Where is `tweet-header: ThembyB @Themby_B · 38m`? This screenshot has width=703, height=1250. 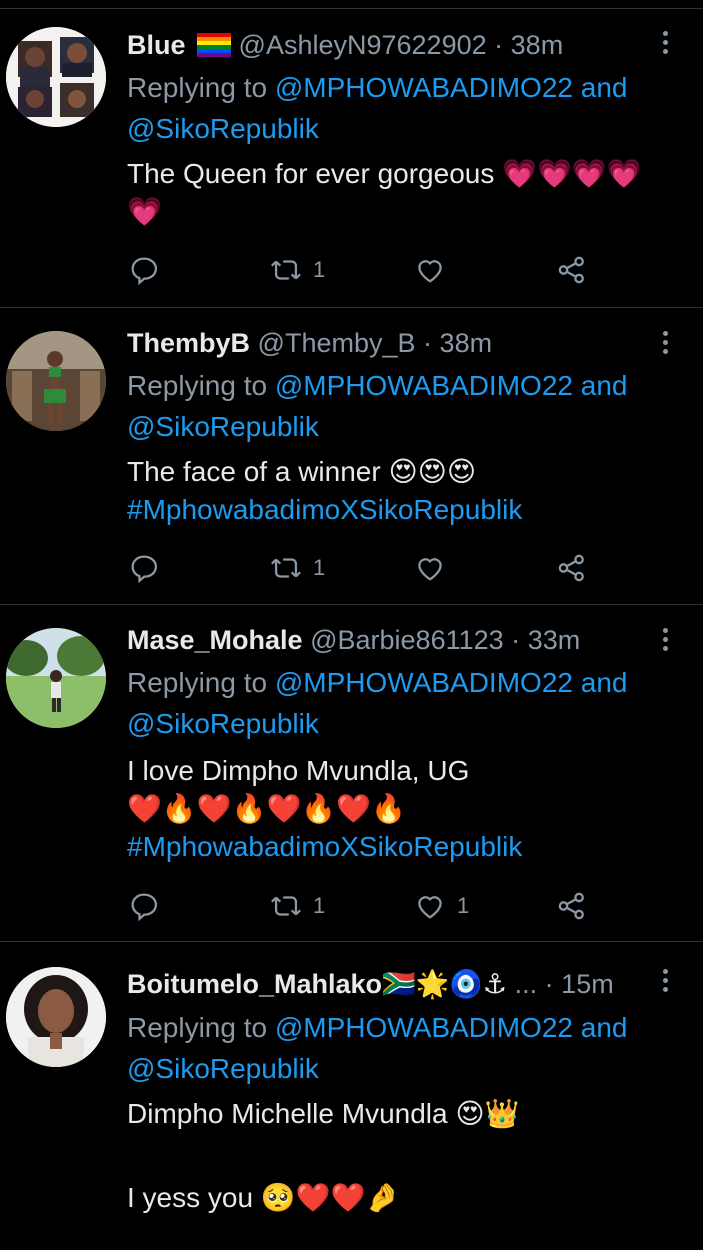
tweet-header: ThembyB @Themby_B · 38m is located at coordinates (309, 343).